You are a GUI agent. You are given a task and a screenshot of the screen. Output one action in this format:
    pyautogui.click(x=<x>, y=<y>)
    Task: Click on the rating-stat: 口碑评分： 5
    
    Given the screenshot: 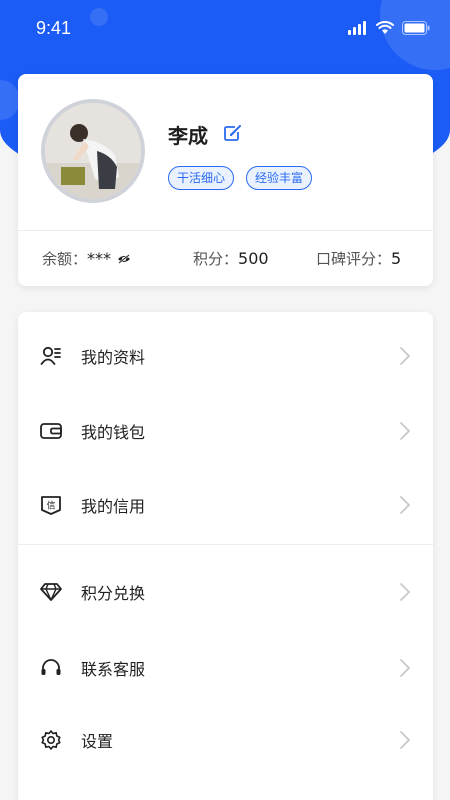 What is the action you would take?
    pyautogui.click(x=358, y=259)
    